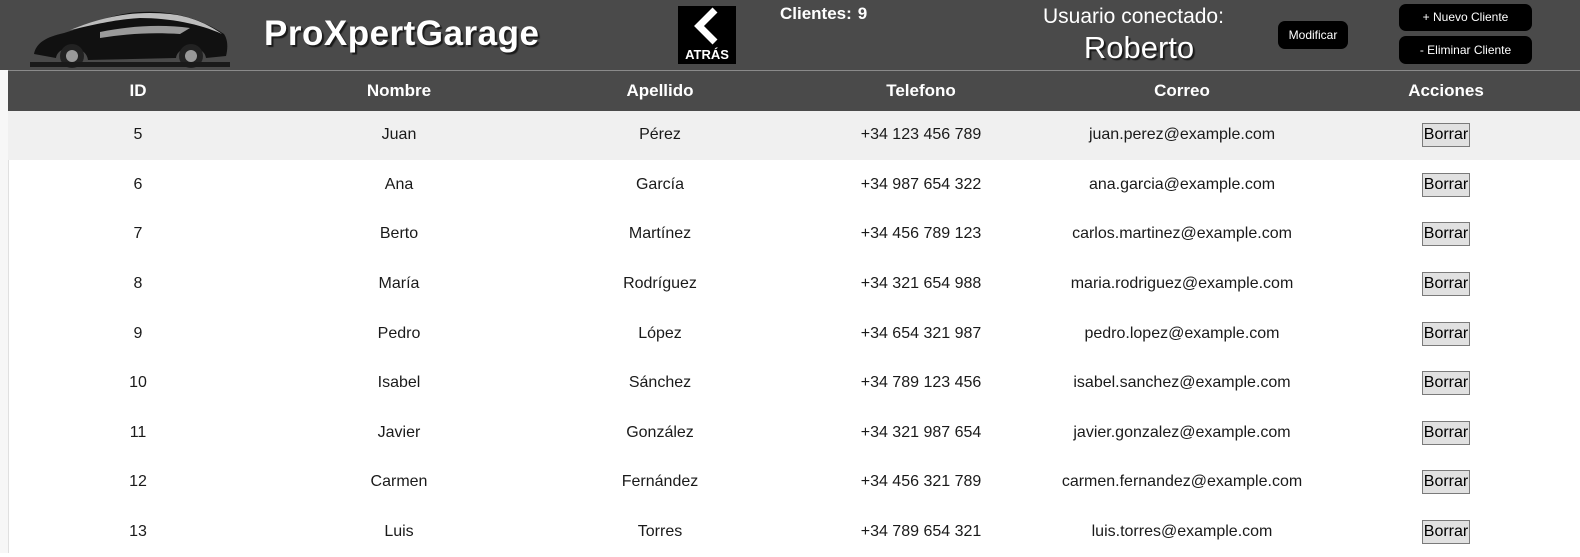 This screenshot has height=557, width=1580. I want to click on cell-id: 6, so click(138, 184).